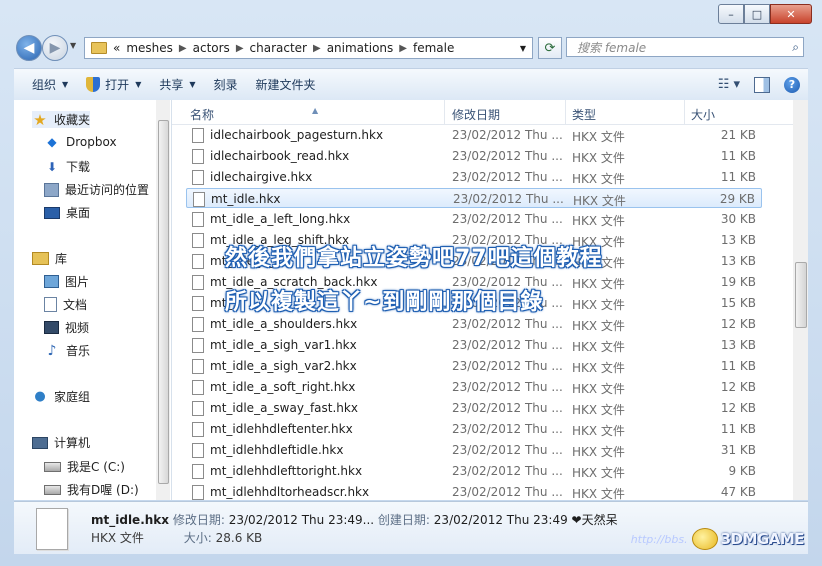 The image size is (822, 566). What do you see at coordinates (801, 295) in the screenshot?
I see `file-list-scrollbar-thumb` at bounding box center [801, 295].